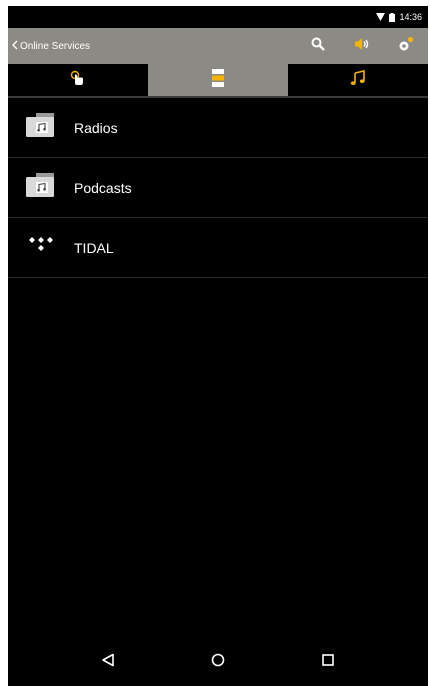 This screenshot has width=430, height=686. What do you see at coordinates (103, 187) in the screenshot?
I see `list-item-label: Podcasts` at bounding box center [103, 187].